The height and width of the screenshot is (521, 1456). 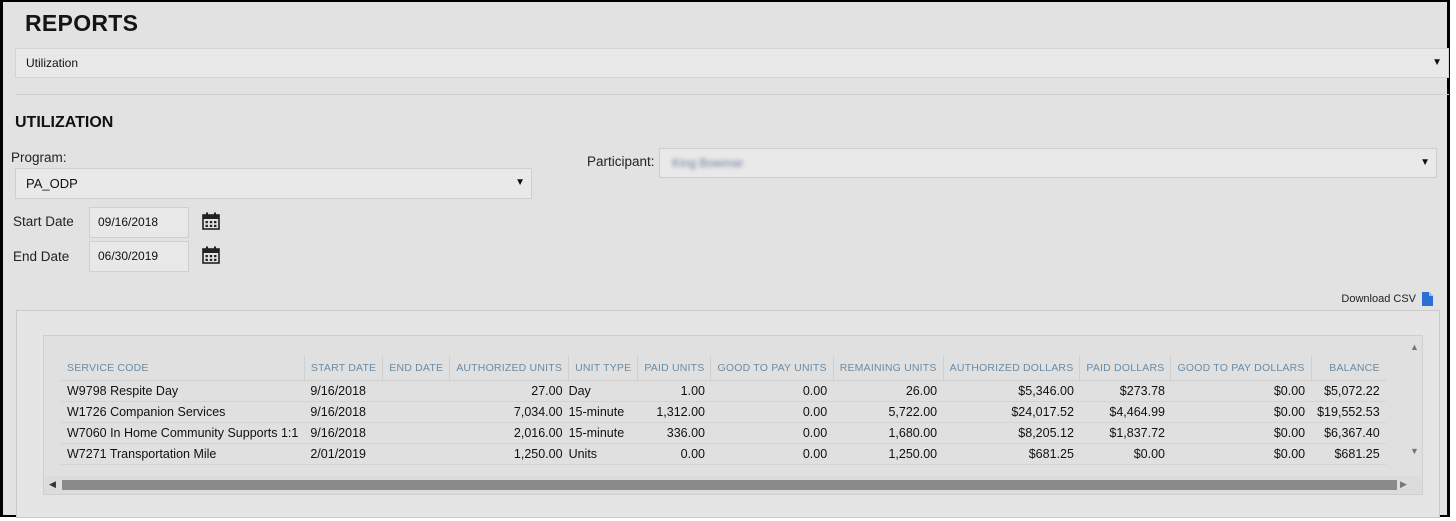 What do you see at coordinates (729, 485) in the screenshot?
I see `horizontal-scroll-thumb` at bounding box center [729, 485].